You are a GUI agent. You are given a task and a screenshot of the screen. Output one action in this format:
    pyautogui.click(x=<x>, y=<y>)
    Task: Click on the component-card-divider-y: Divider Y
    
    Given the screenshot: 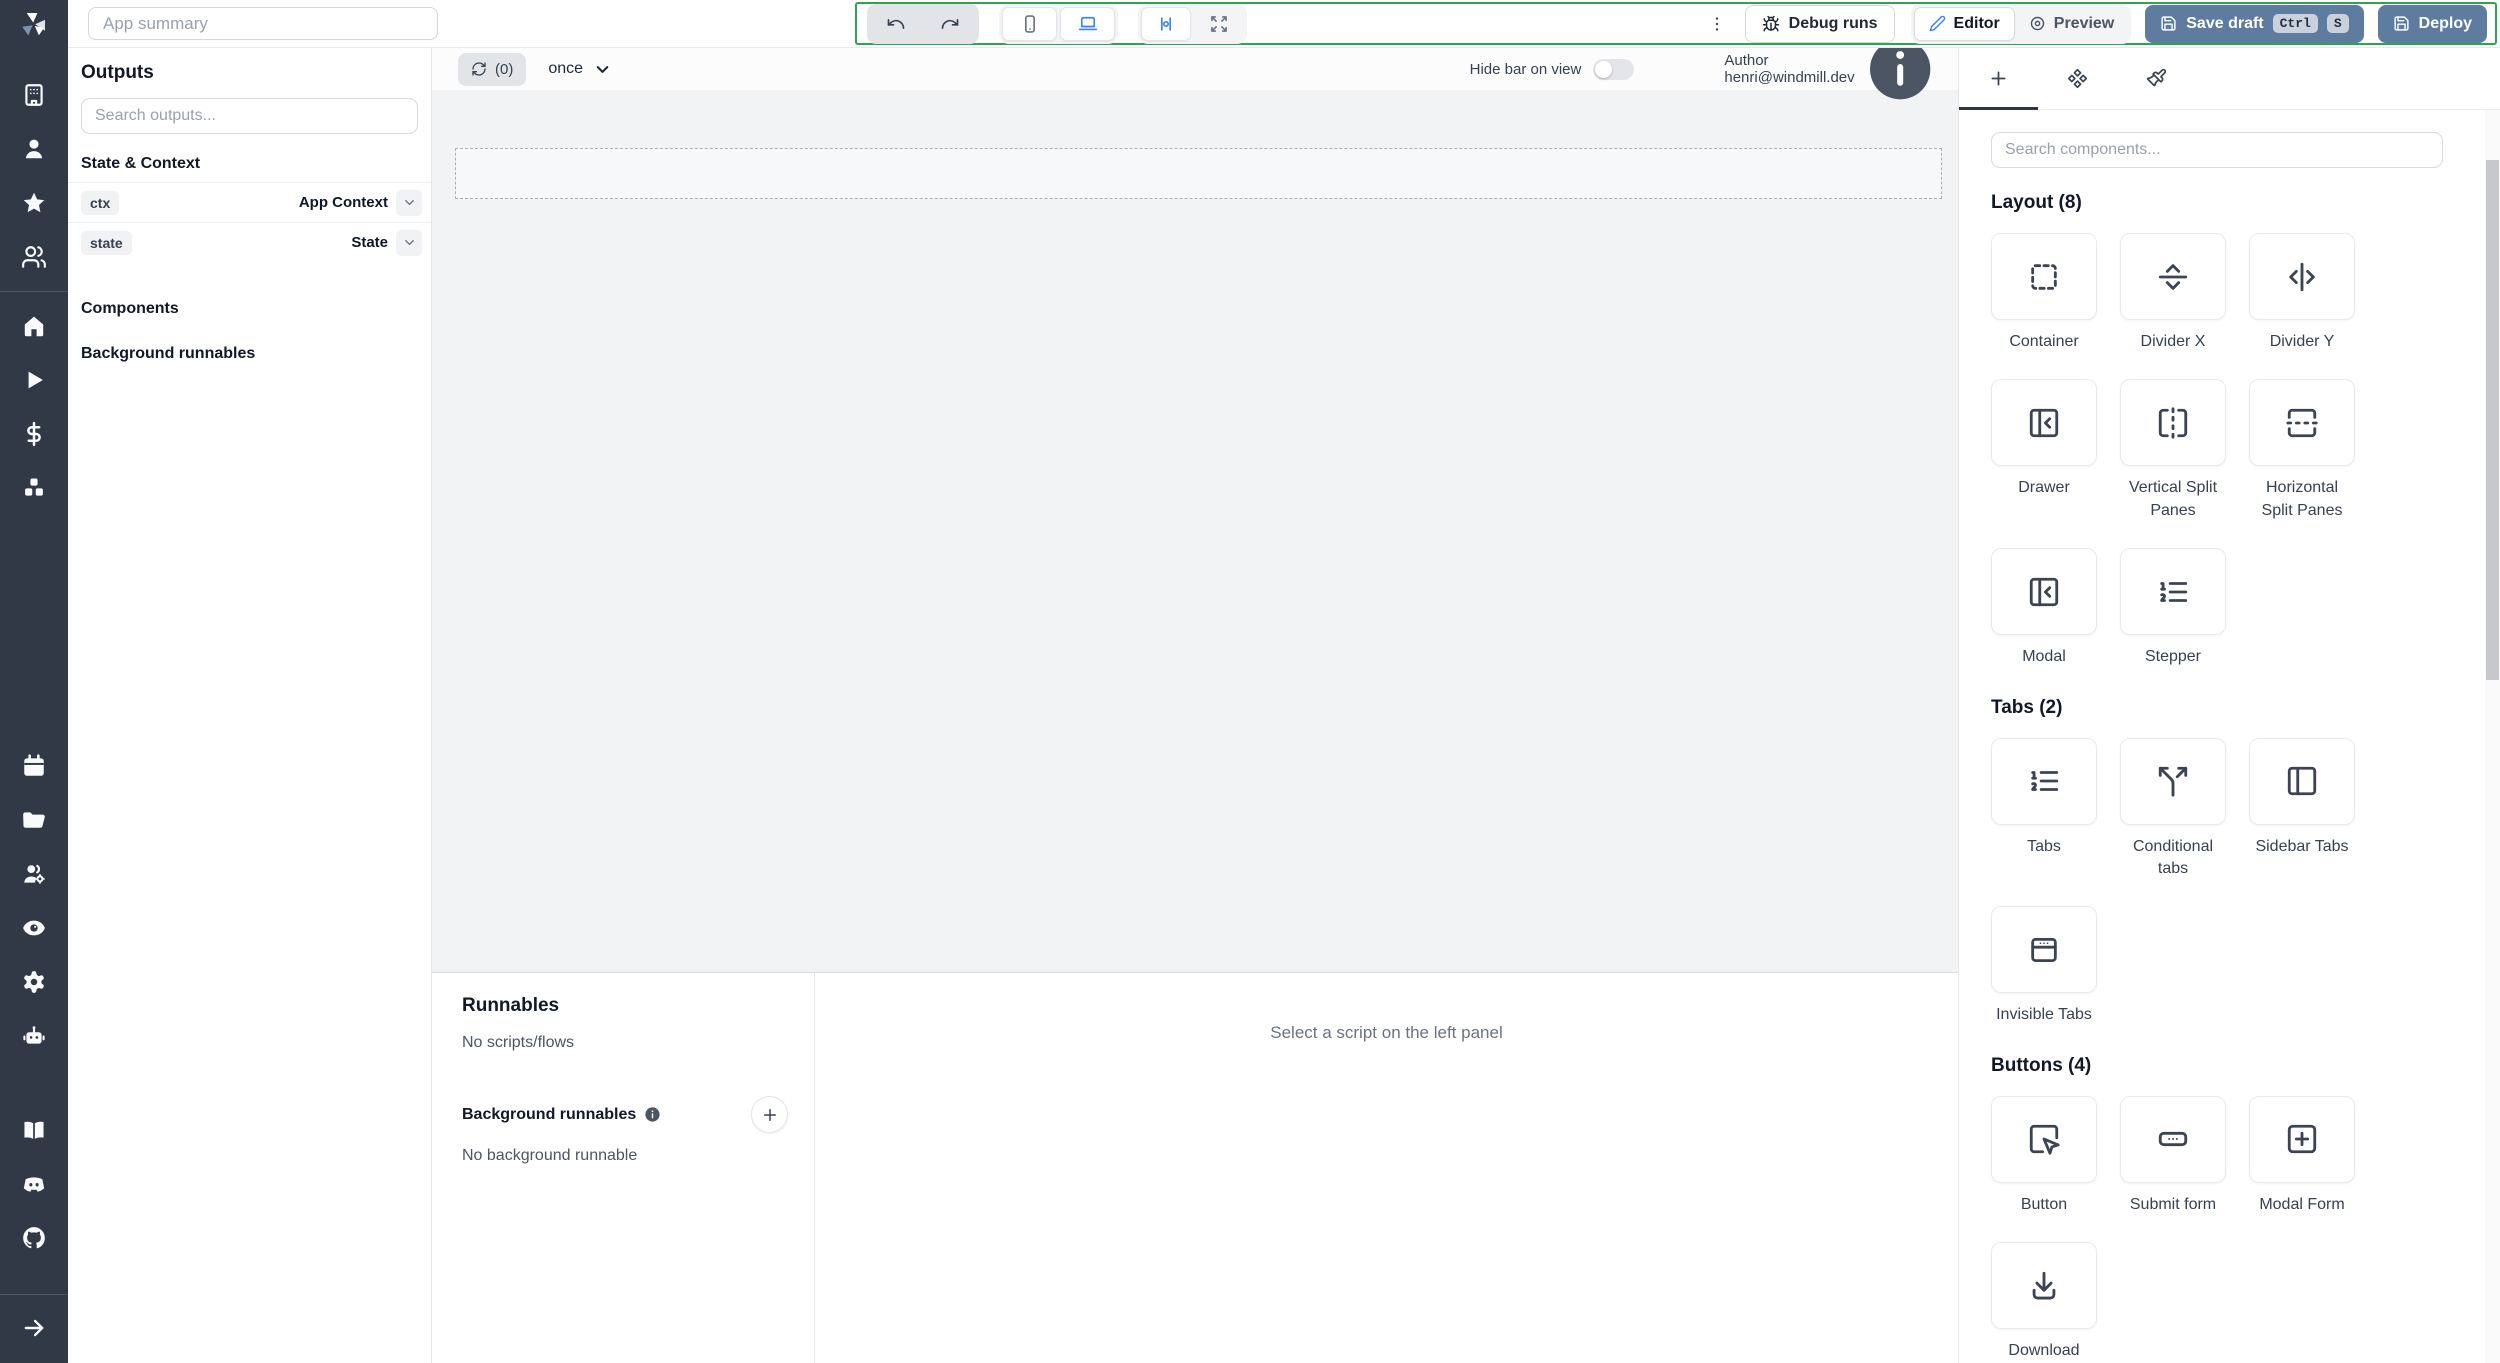 What is the action you would take?
    pyautogui.click(x=2302, y=293)
    